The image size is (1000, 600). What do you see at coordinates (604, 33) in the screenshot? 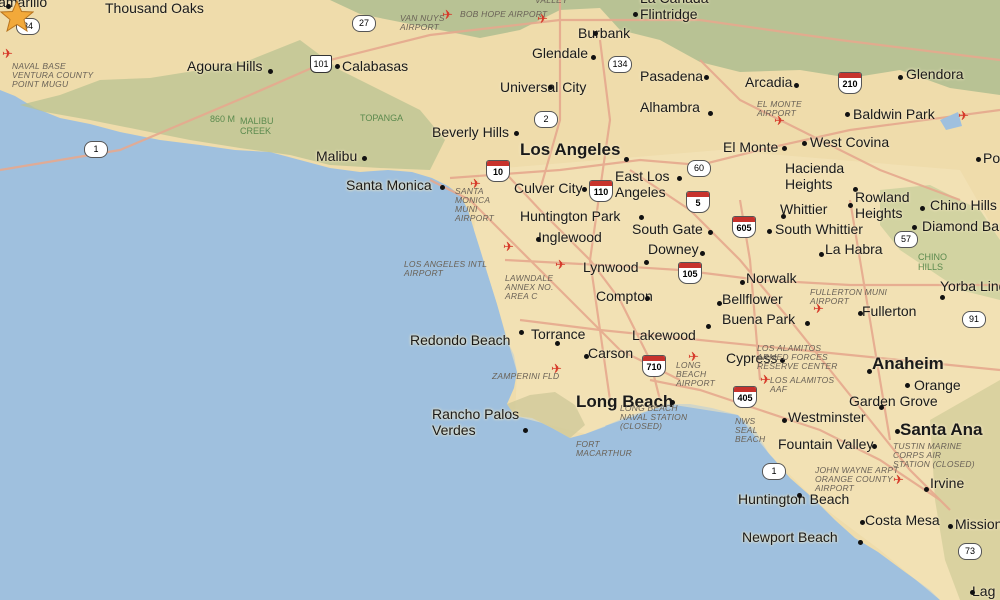
I see `city-burbank: Burbank` at bounding box center [604, 33].